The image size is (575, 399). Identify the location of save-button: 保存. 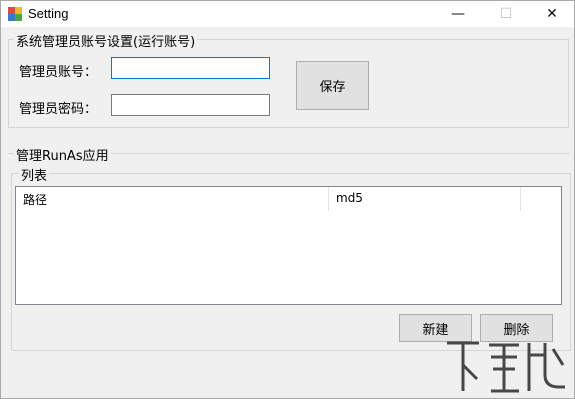
(332, 85).